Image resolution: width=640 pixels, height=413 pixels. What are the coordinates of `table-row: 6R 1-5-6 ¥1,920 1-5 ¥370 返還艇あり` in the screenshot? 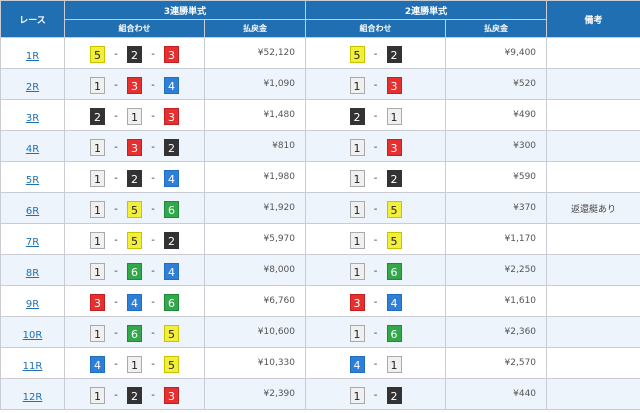 It's located at (320, 208).